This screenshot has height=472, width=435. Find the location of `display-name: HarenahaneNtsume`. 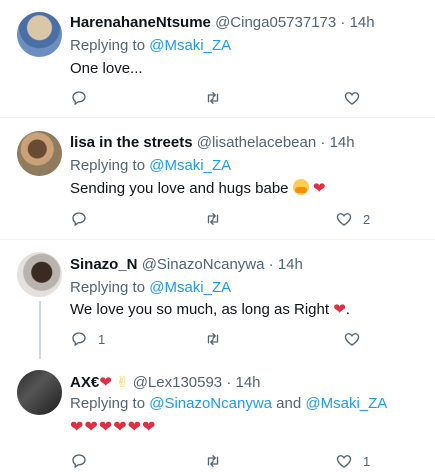

display-name: HarenahaneNtsume is located at coordinates (140, 22).